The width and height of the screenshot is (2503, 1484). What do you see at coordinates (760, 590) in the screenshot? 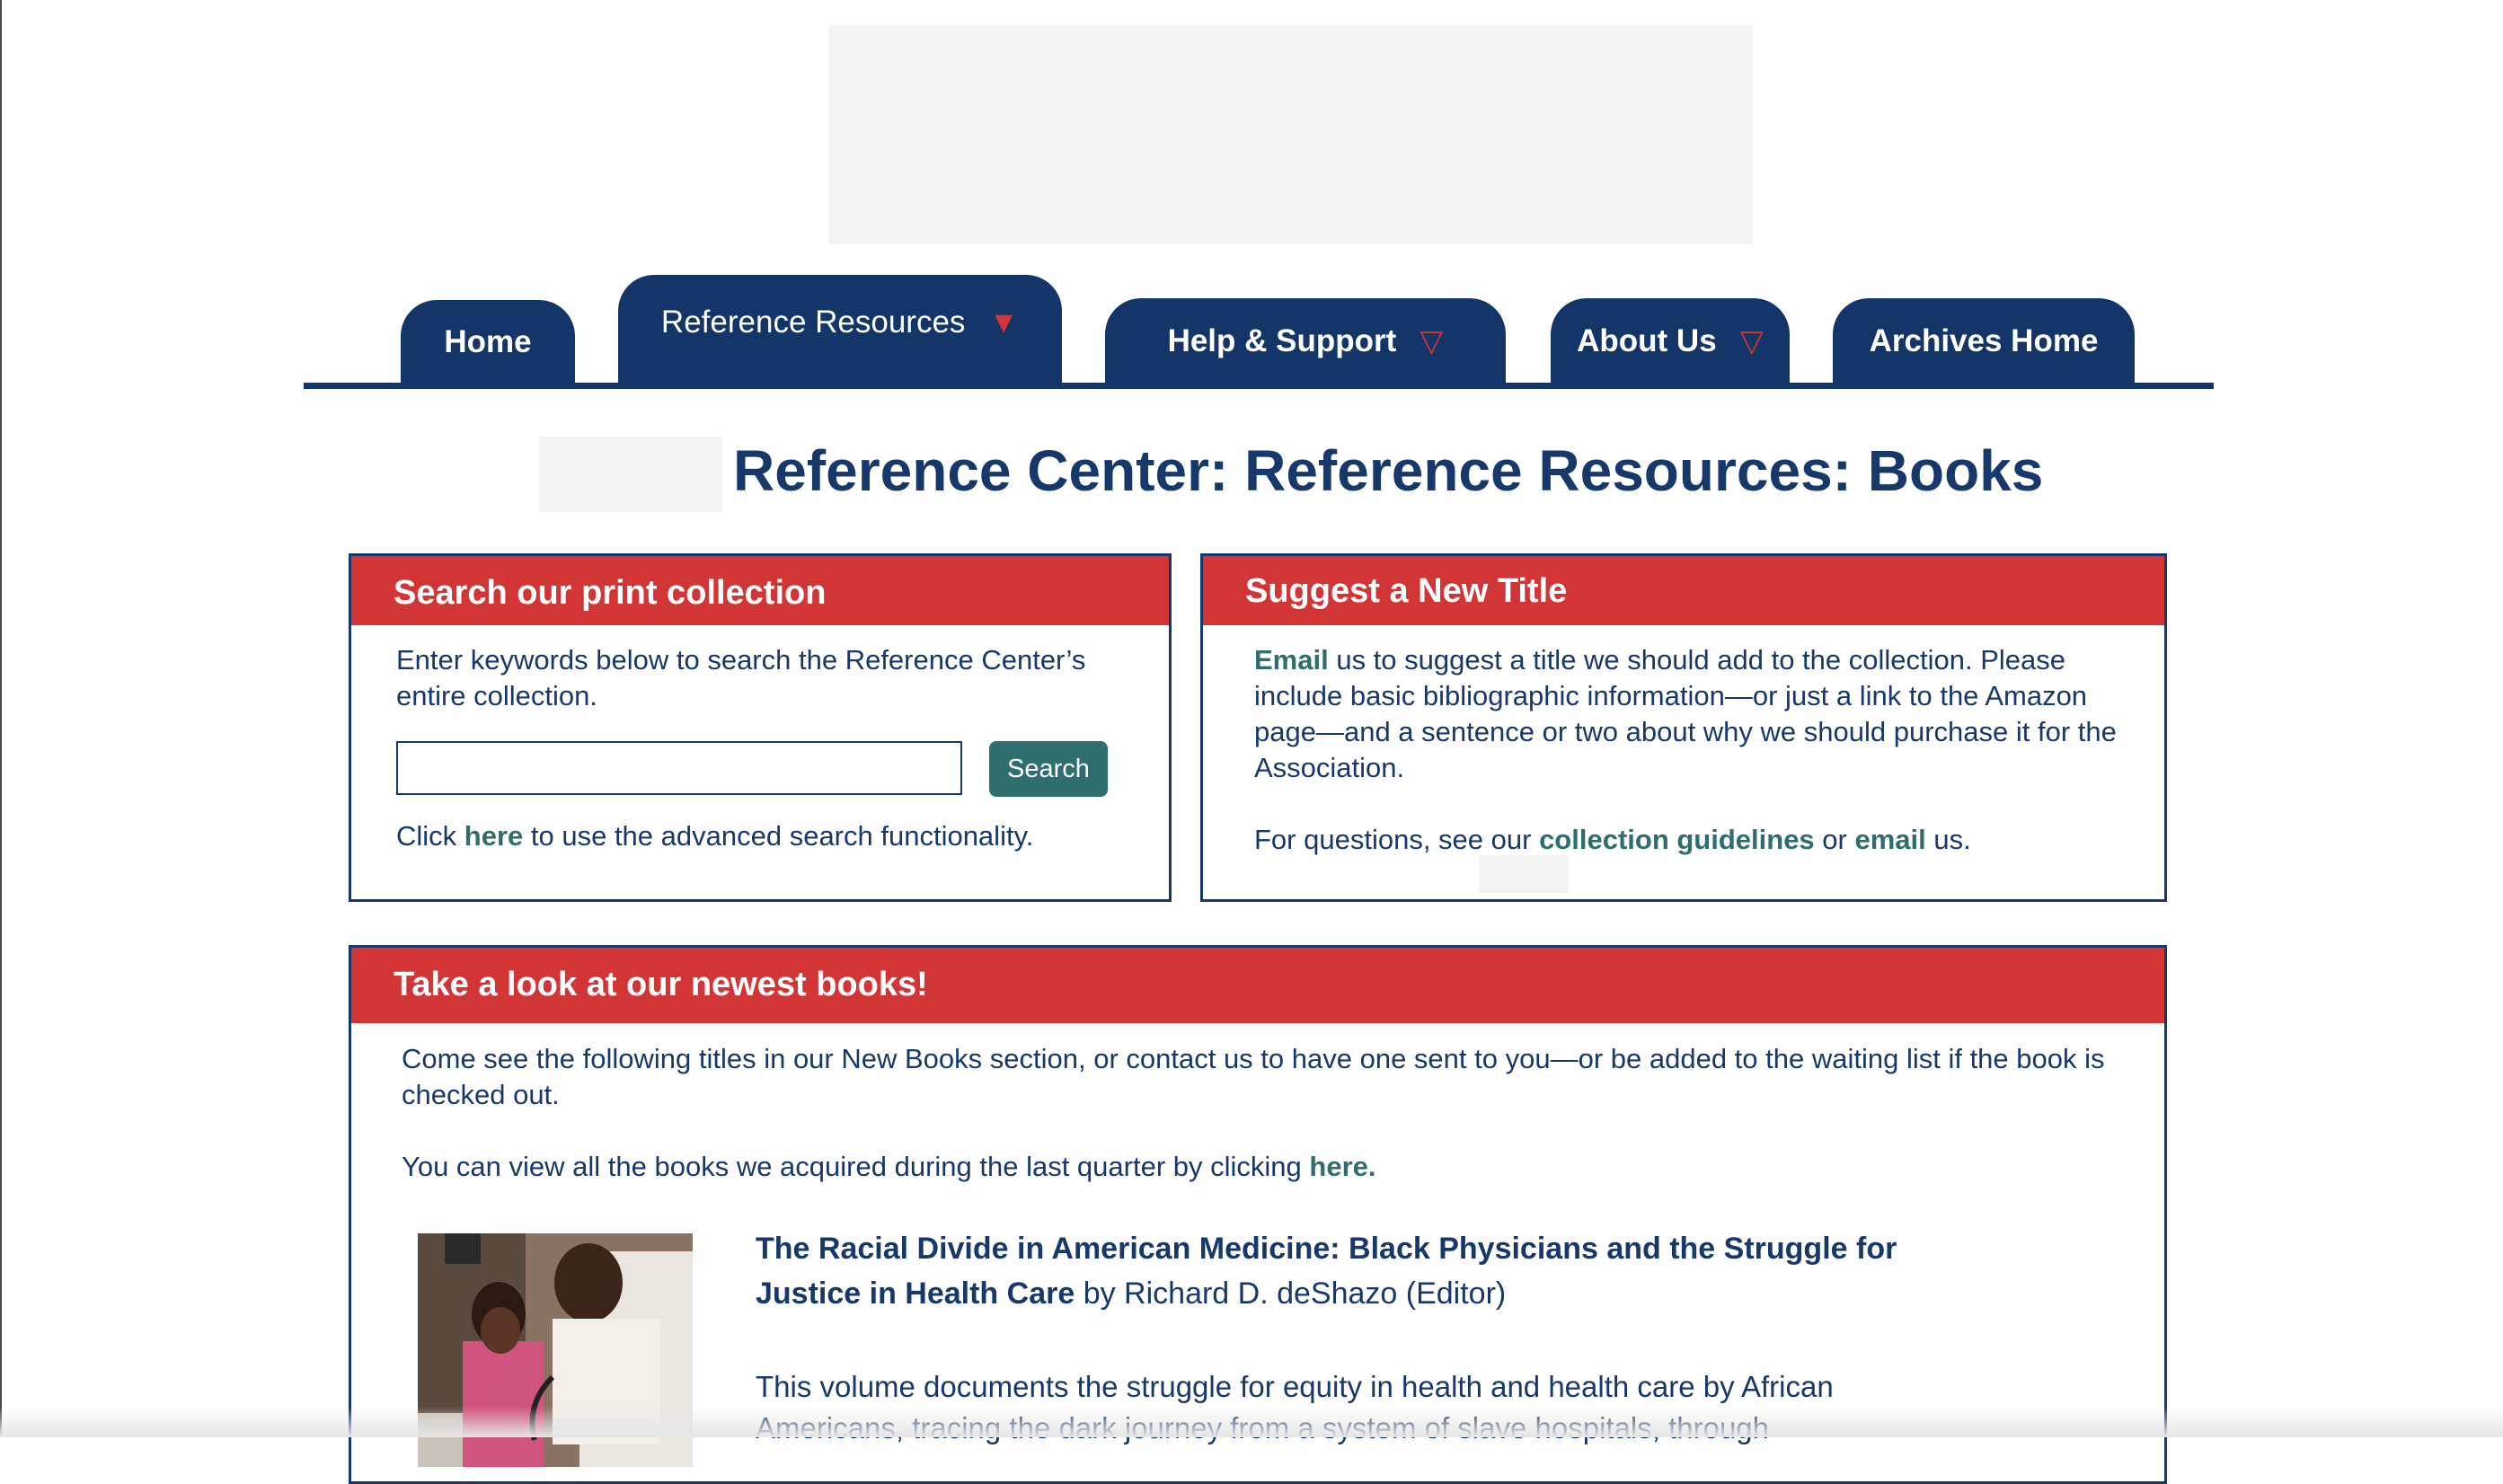
I see `search-panel-heading: Search our print collection` at bounding box center [760, 590].